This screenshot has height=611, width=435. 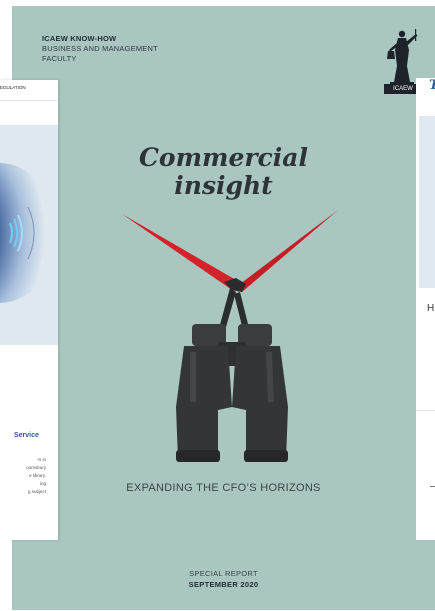 What do you see at coordinates (13, 87) in the screenshot?
I see `left-page-header-text: EGULATION` at bounding box center [13, 87].